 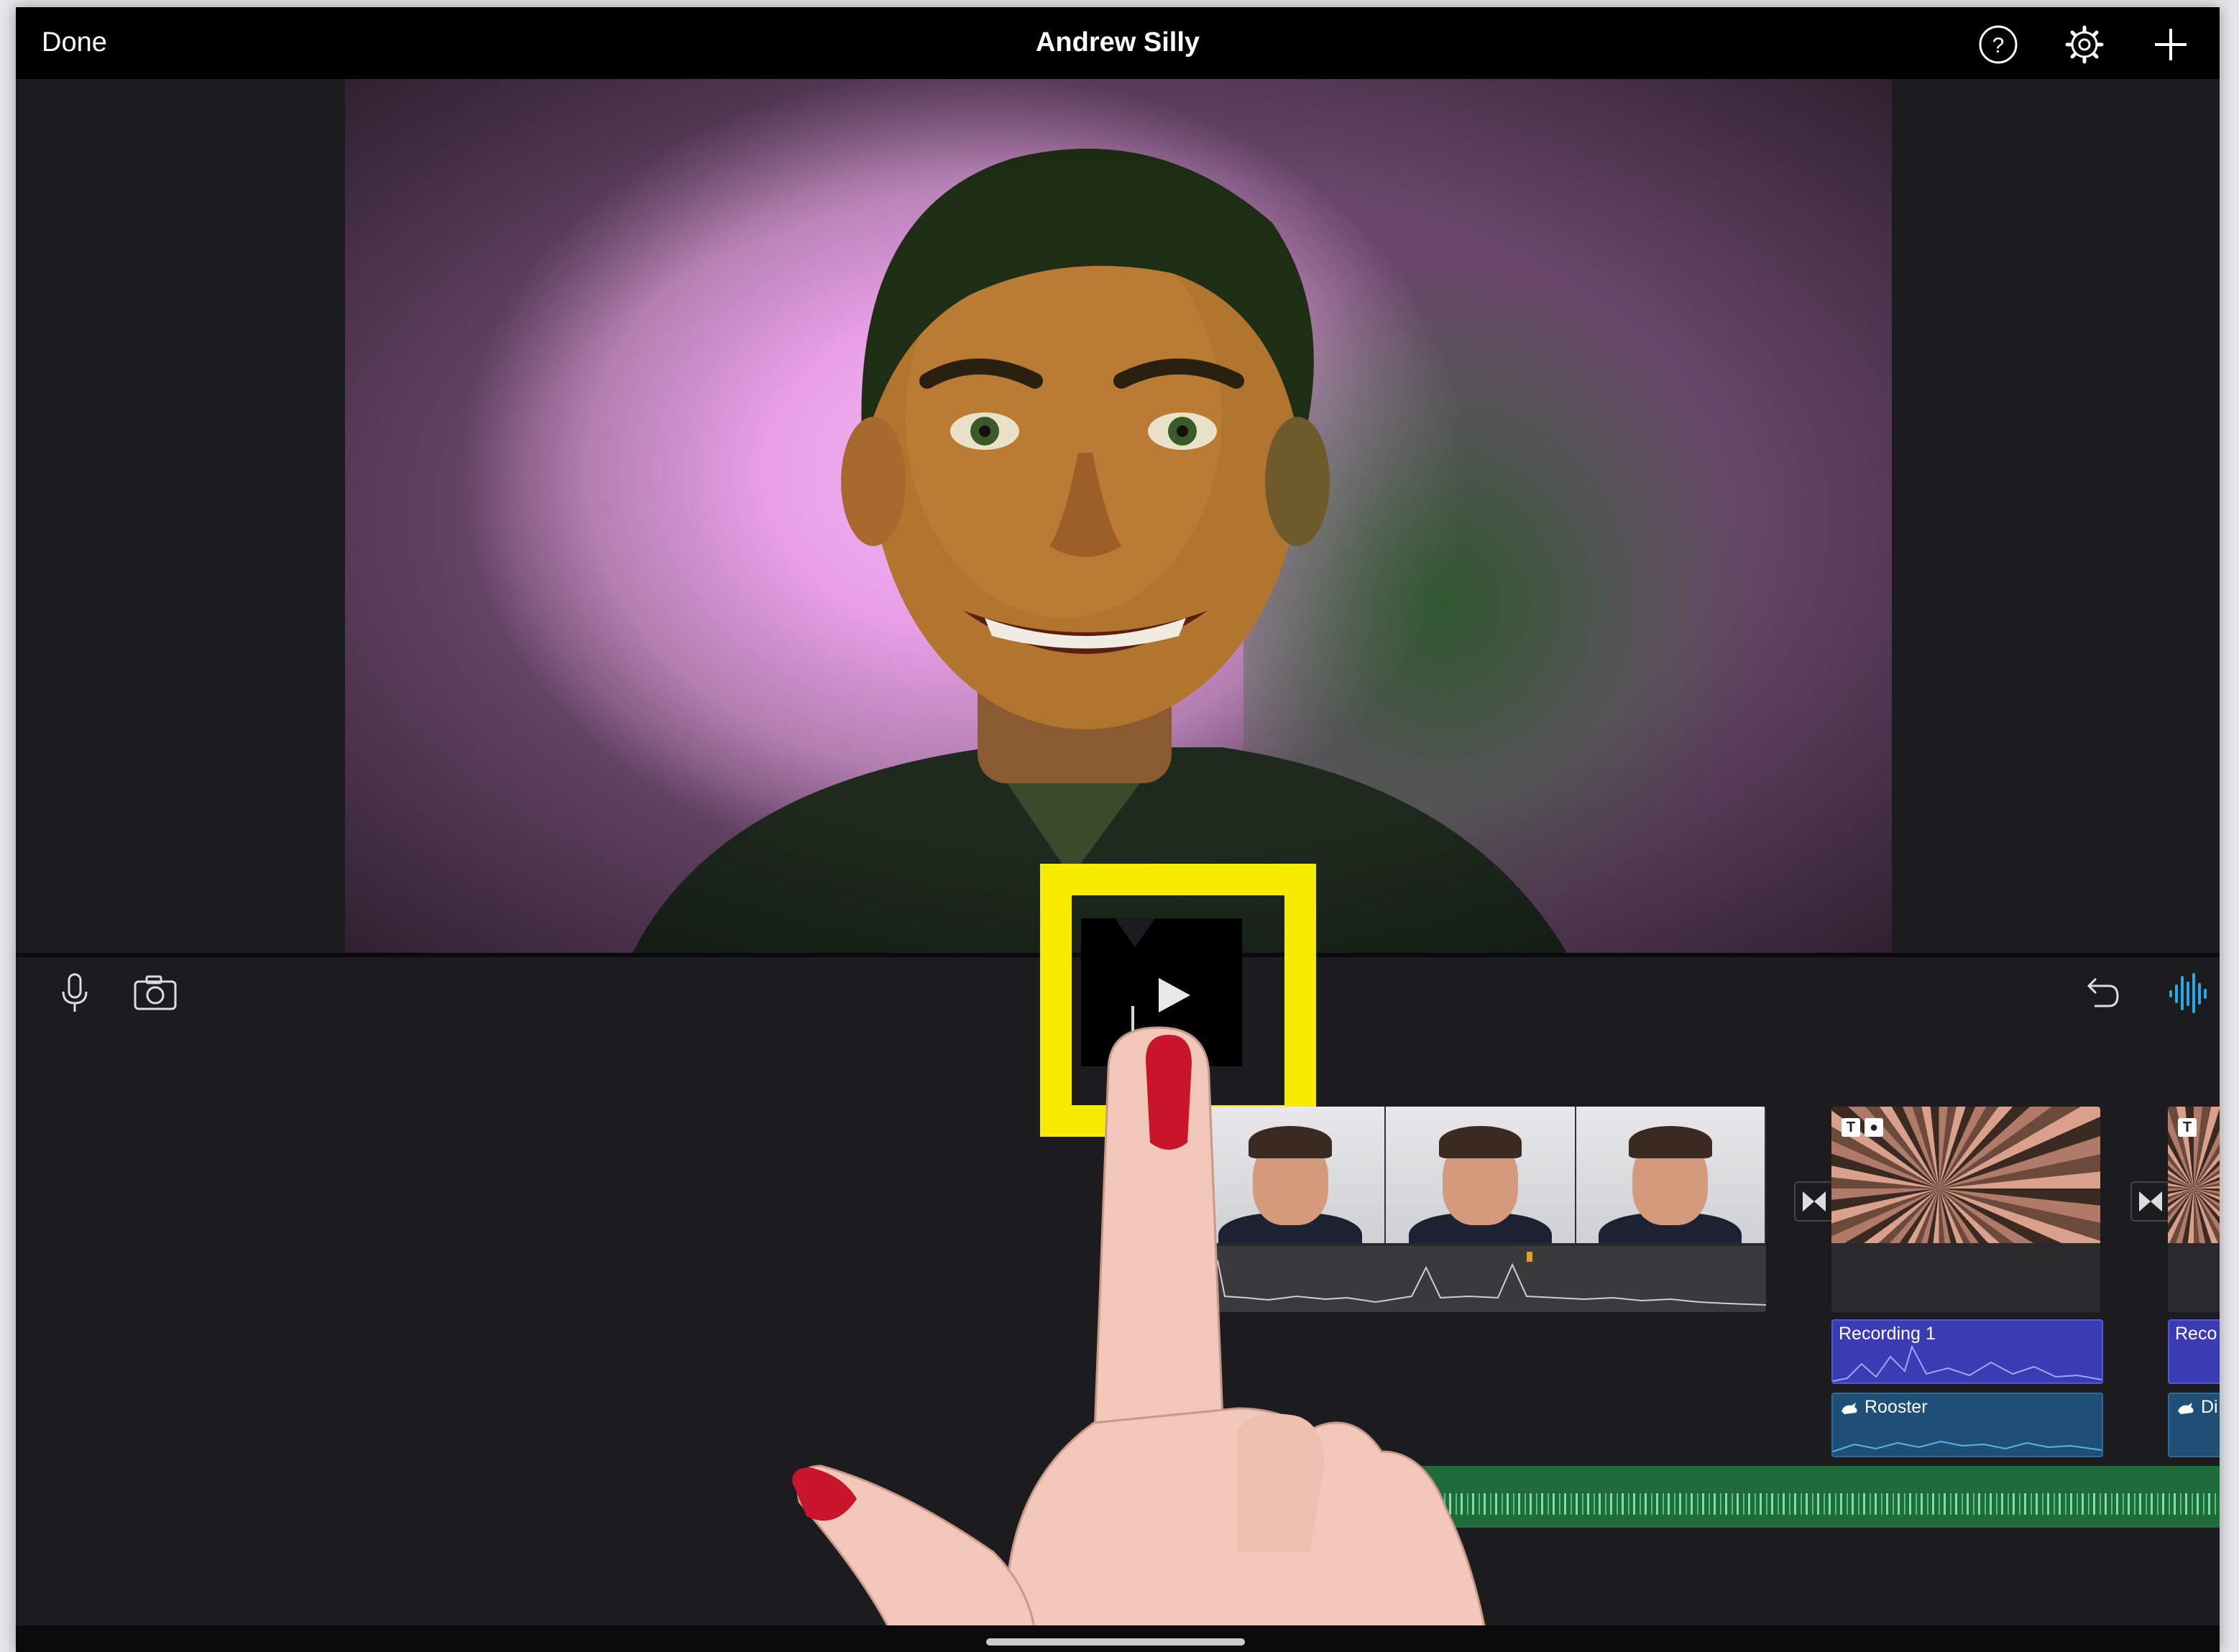 What do you see at coordinates (2194, 1425) in the screenshot?
I see `sound-effect-clip: Di` at bounding box center [2194, 1425].